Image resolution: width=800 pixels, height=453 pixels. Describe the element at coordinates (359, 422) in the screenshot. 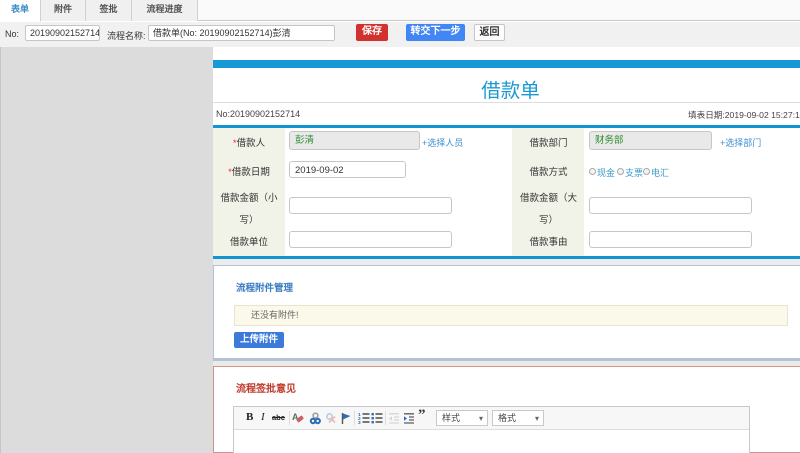

I see `svg-text: 3` at that location.